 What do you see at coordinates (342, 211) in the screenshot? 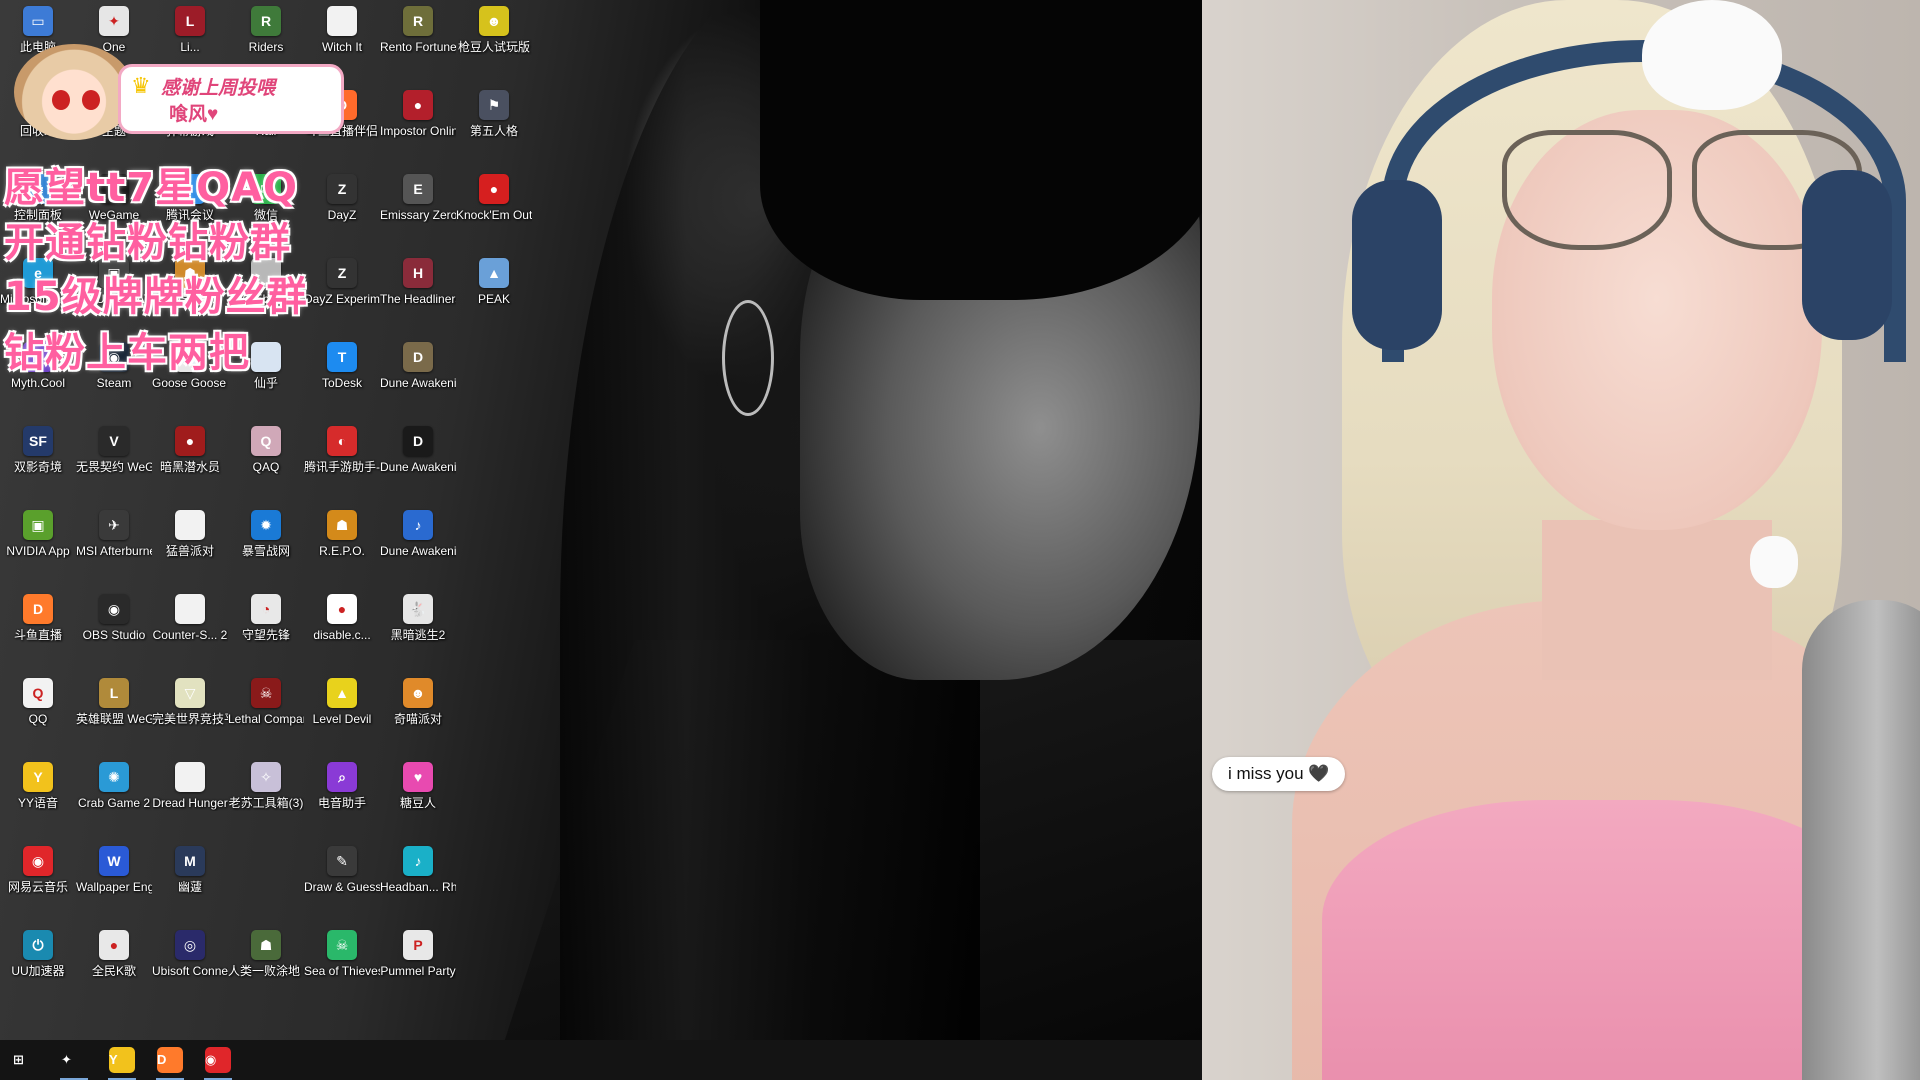
I see `icon-dayz: Z DayZ` at bounding box center [342, 211].